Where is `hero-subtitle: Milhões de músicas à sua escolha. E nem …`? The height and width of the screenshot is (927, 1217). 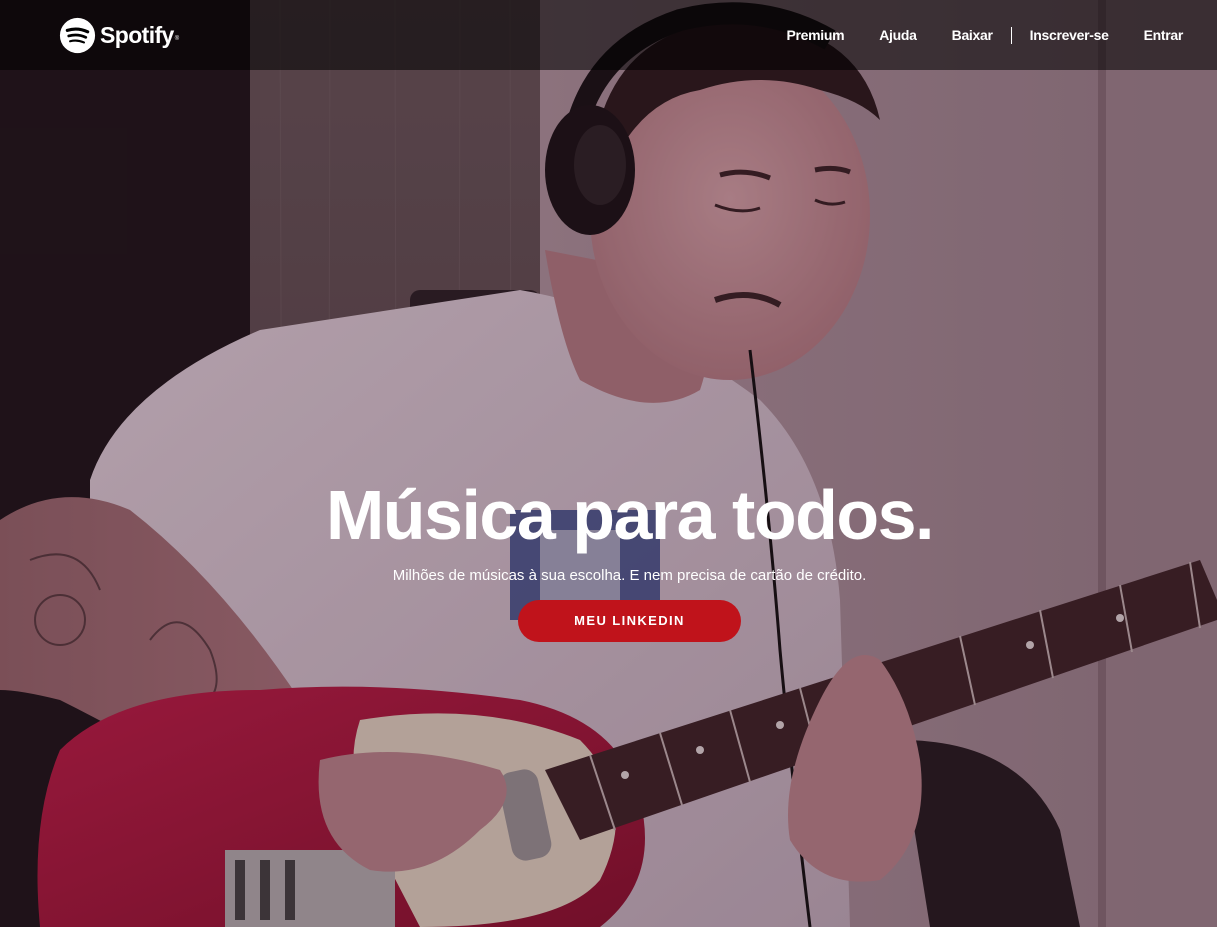 hero-subtitle: Milhões de músicas à sua escolha. E nem … is located at coordinates (629, 575).